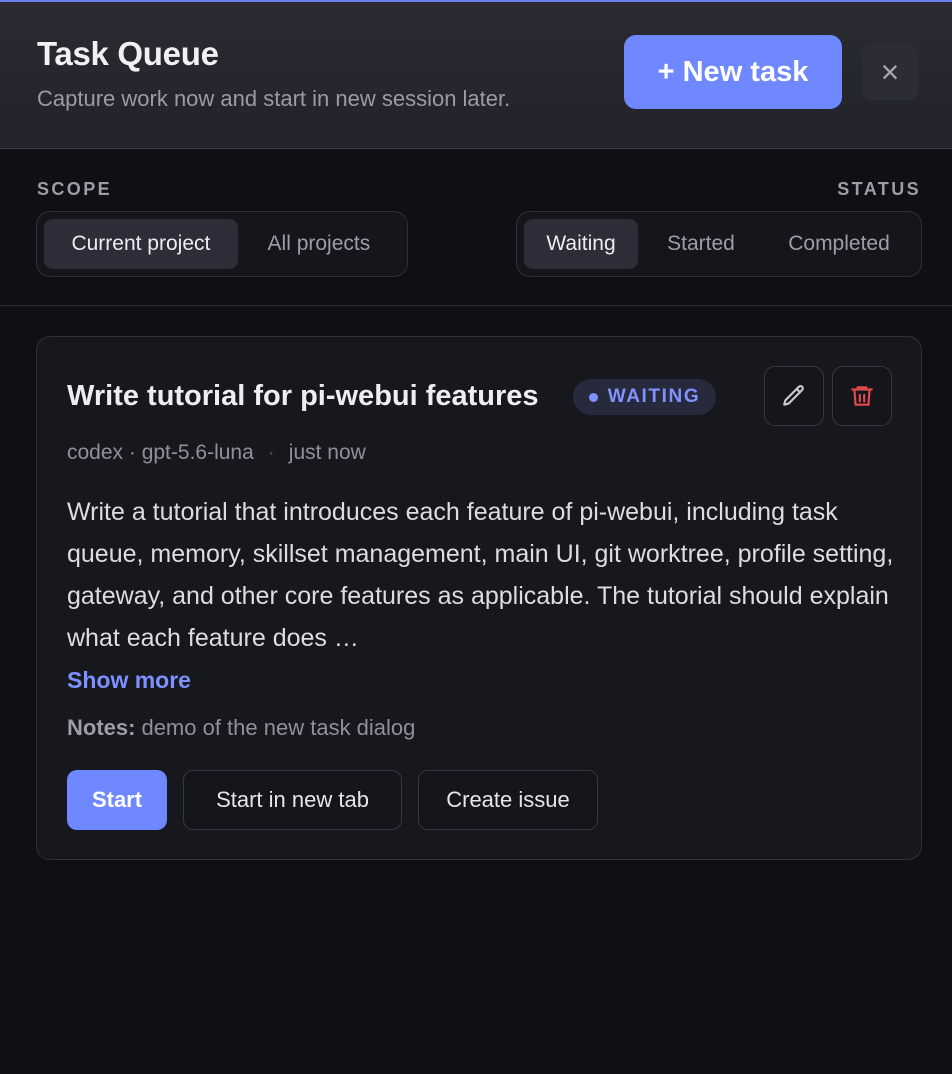 The height and width of the screenshot is (1074, 952). What do you see at coordinates (292, 800) in the screenshot?
I see `start-in-new-tab-button: Start in new tab` at bounding box center [292, 800].